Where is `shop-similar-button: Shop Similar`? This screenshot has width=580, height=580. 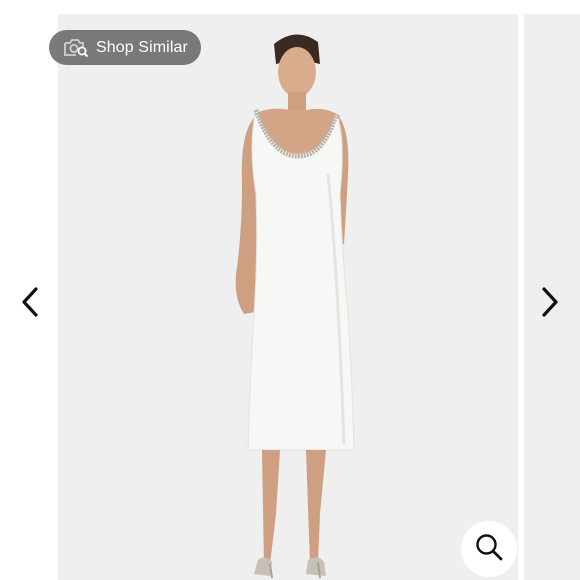 shop-similar-button: Shop Similar is located at coordinates (125, 47).